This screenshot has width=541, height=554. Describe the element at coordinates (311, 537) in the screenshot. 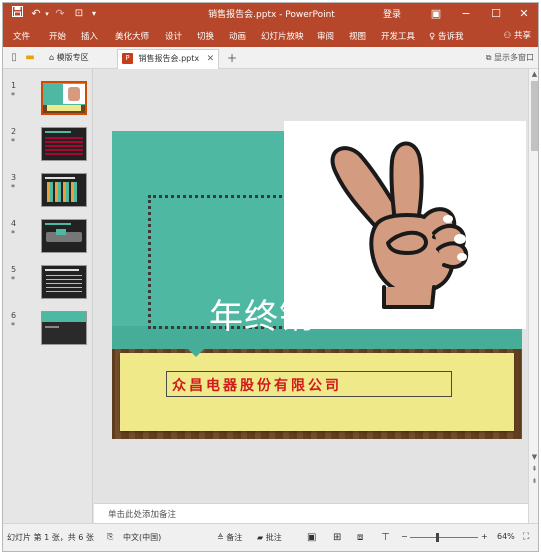

I see `normal-view-icon: ▣` at that location.